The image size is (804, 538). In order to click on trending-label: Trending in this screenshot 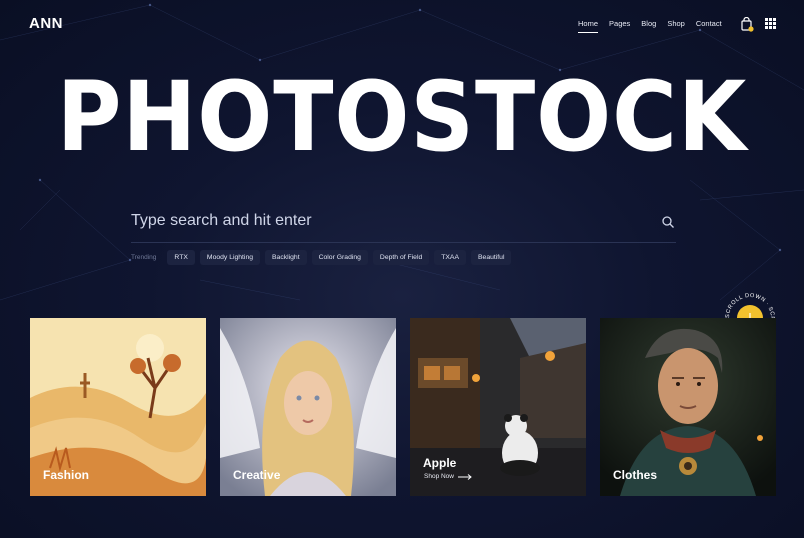, I will do `click(144, 257)`.